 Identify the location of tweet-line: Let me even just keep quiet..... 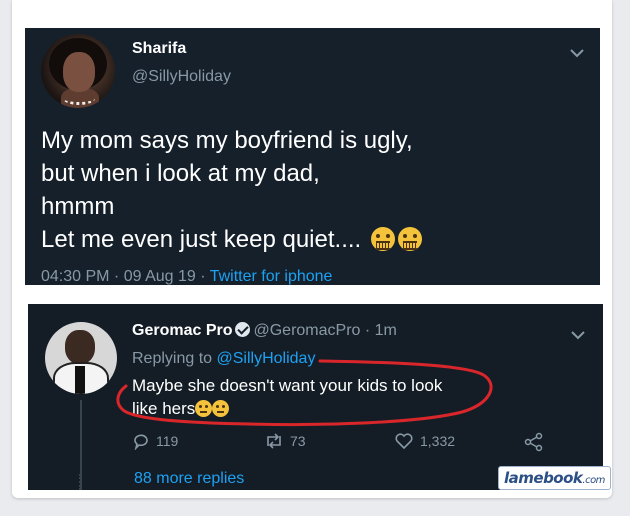
(201, 239).